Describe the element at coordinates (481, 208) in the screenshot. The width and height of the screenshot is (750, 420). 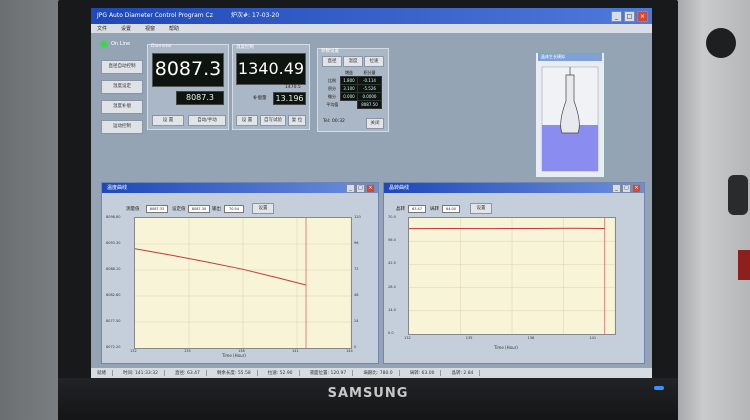
I see `speed-chart-set-button: 设置` at that location.